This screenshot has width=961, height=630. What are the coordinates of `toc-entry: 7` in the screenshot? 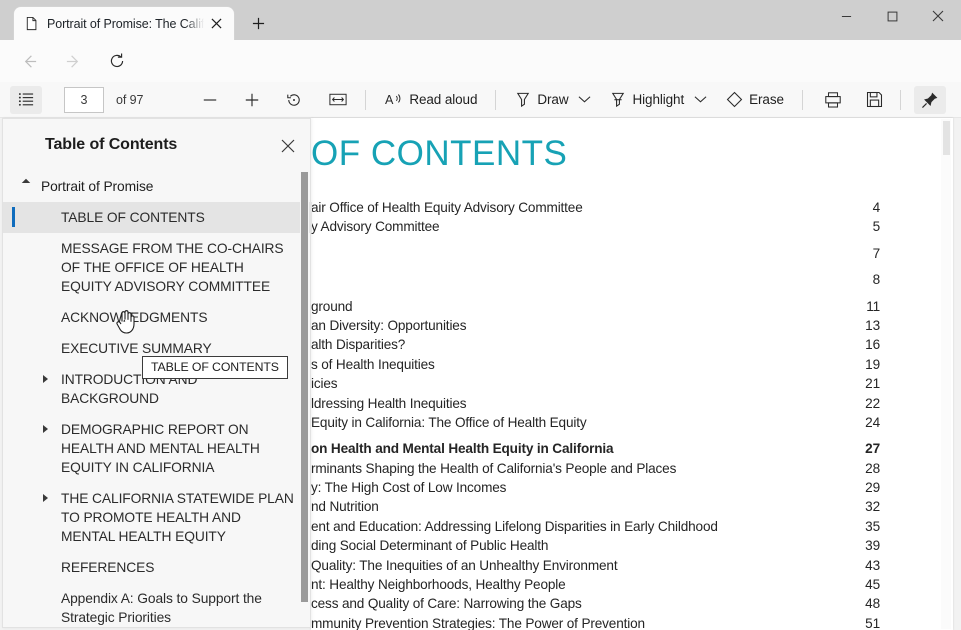 It's located at (596, 255).